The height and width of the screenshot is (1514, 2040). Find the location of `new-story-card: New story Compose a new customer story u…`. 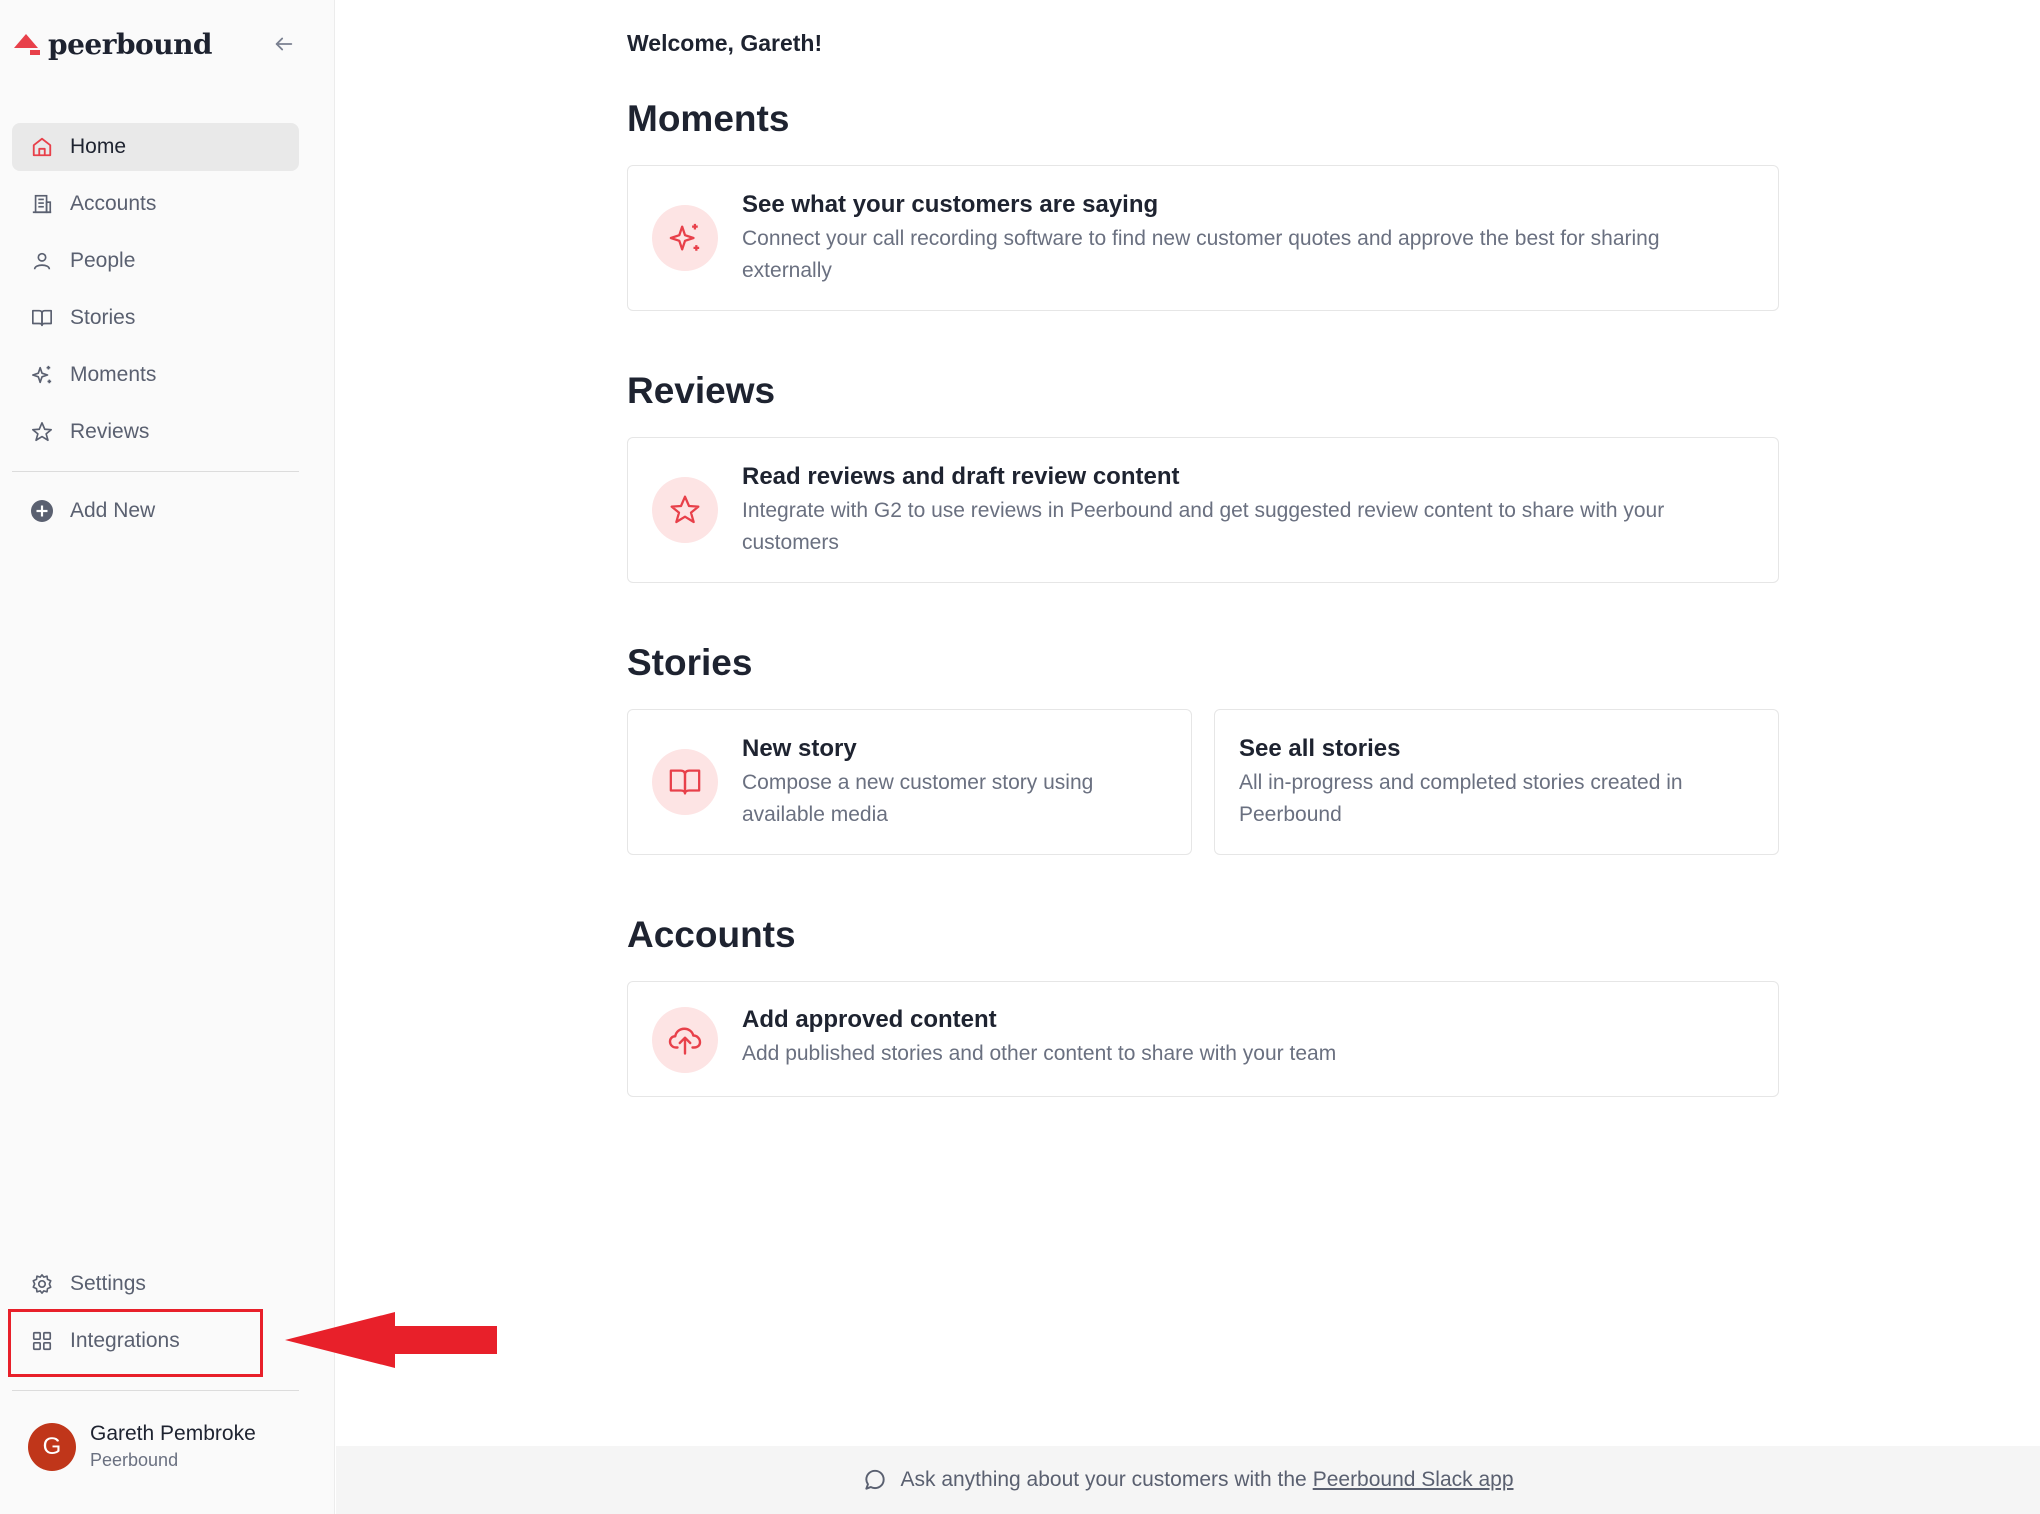

new-story-card: New story Compose a new customer story u… is located at coordinates (909, 782).